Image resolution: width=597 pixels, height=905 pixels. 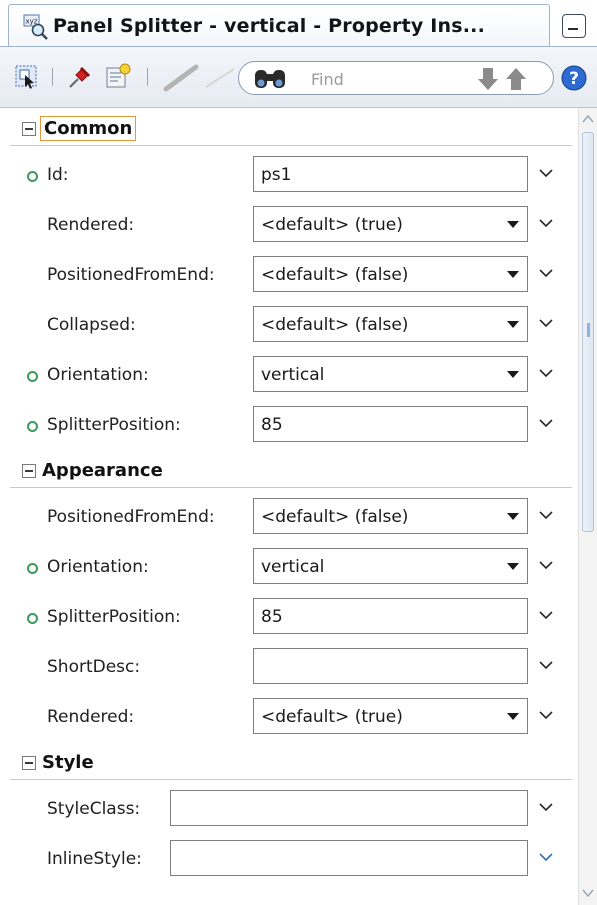 I want to click on section-appearance: Appearance, so click(x=289, y=471).